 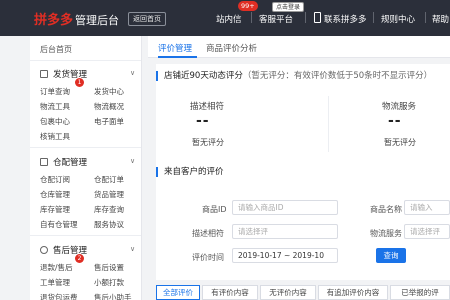 What do you see at coordinates (109, 282) in the screenshot?
I see `sidebar-item-small-payment: 小额打款` at bounding box center [109, 282].